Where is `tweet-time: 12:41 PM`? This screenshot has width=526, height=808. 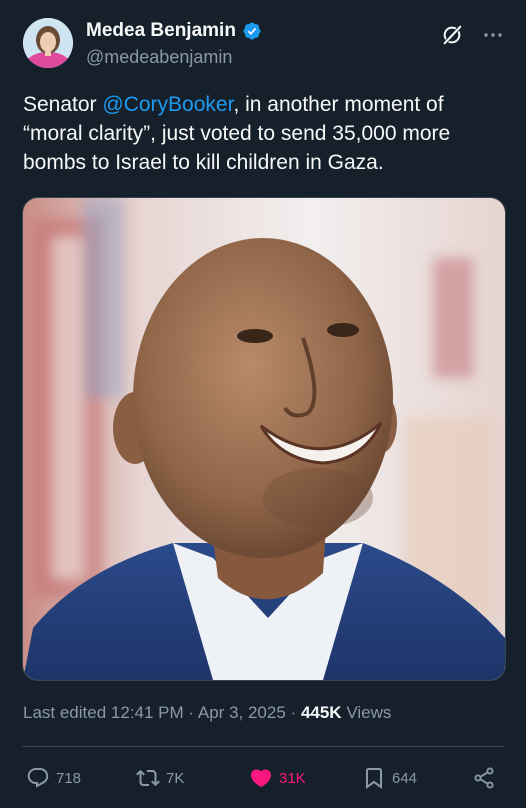
tweet-time: 12:41 PM is located at coordinates (147, 712).